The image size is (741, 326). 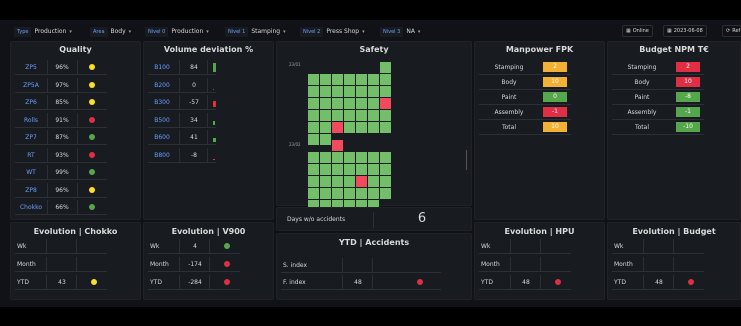 What do you see at coordinates (342, 31) in the screenshot?
I see `filter-nivel2-value: Press Shop` at bounding box center [342, 31].